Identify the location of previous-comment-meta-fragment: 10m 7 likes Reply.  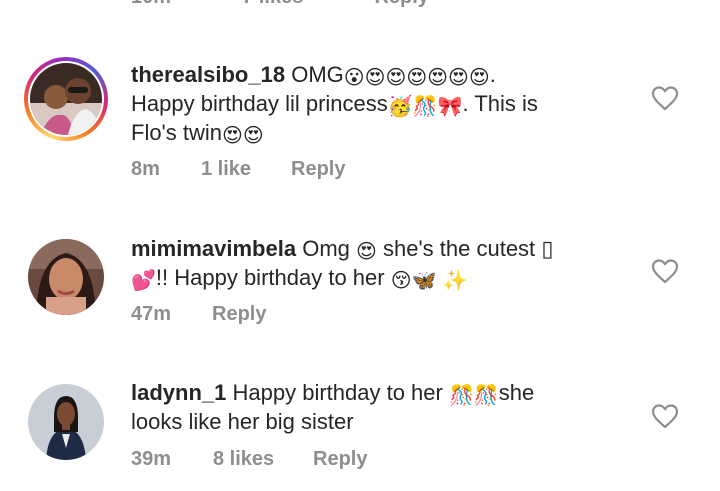
(280, 4).